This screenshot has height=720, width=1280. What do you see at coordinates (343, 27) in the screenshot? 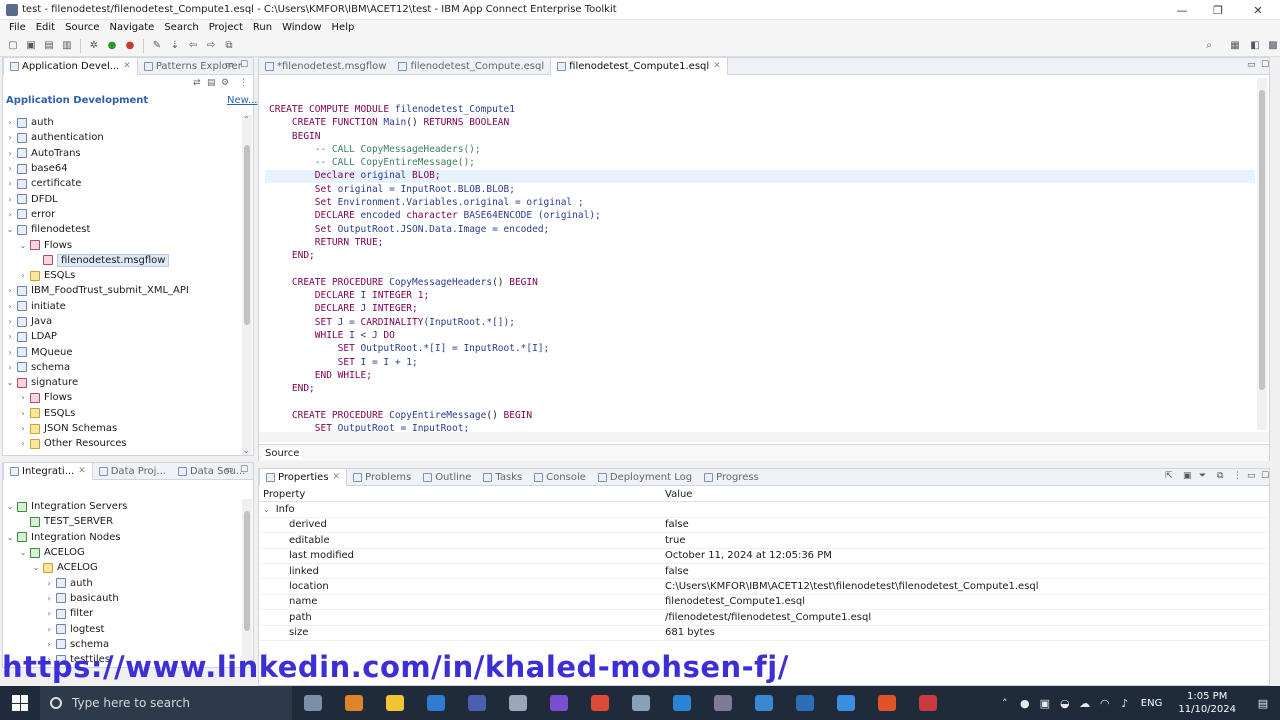
I see `menu-help: Help` at bounding box center [343, 27].